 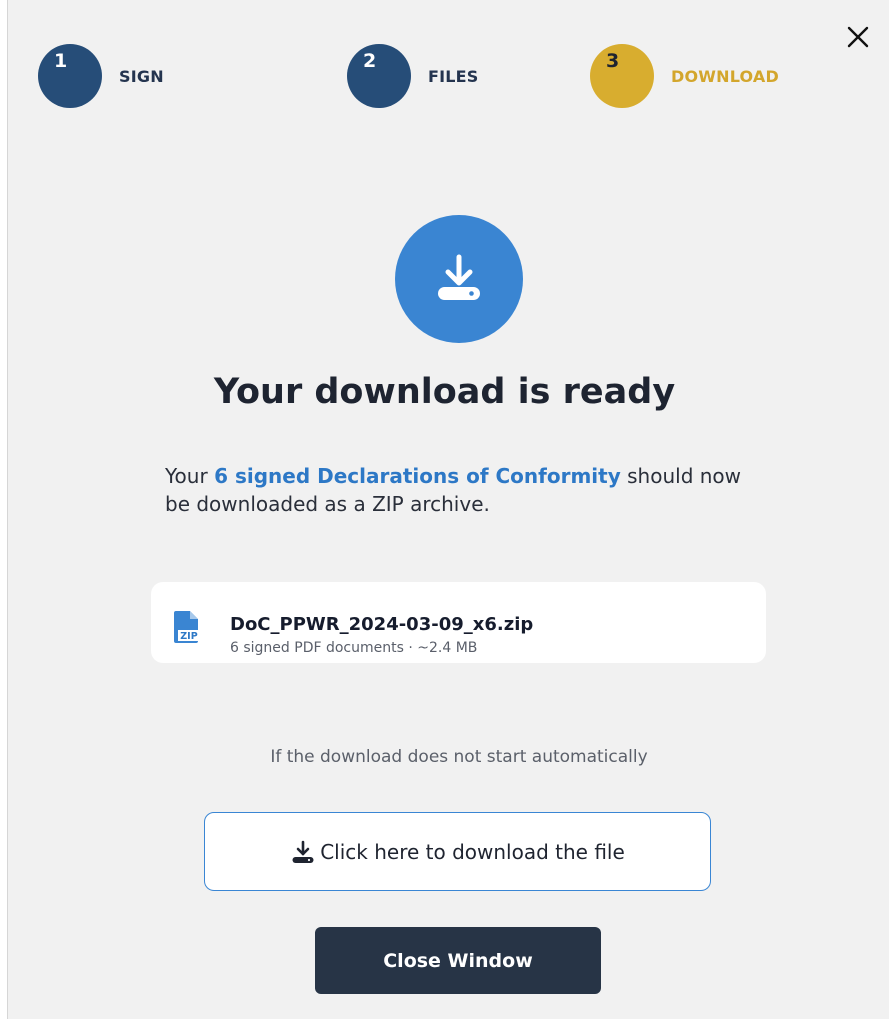 I want to click on step-download: 3 DOWNLOAD, so click(x=684, y=76).